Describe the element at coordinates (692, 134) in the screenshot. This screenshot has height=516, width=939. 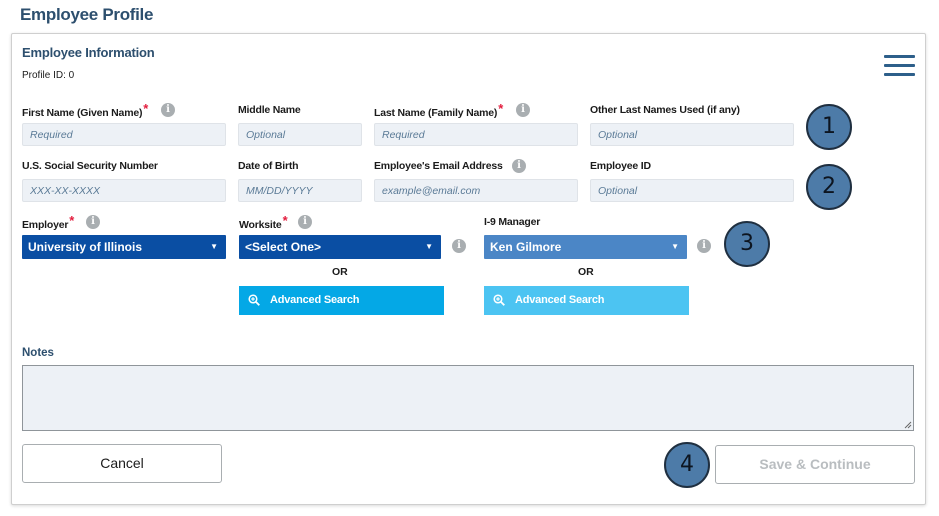
I see `other-last-names-input` at that location.